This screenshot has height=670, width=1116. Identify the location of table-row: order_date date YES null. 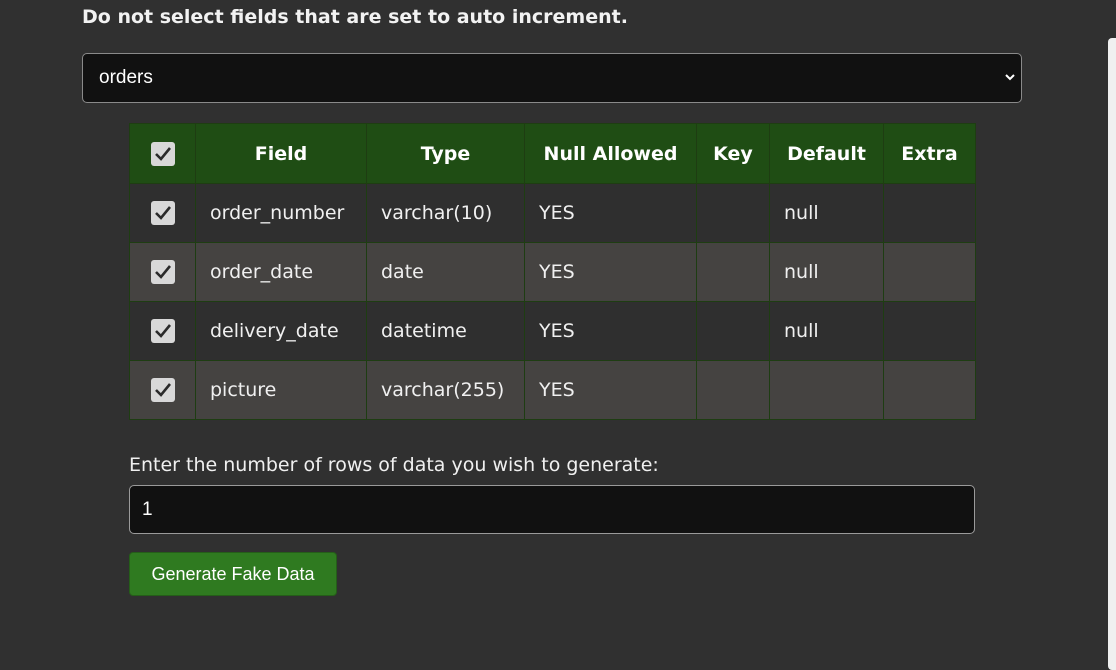
(552, 272).